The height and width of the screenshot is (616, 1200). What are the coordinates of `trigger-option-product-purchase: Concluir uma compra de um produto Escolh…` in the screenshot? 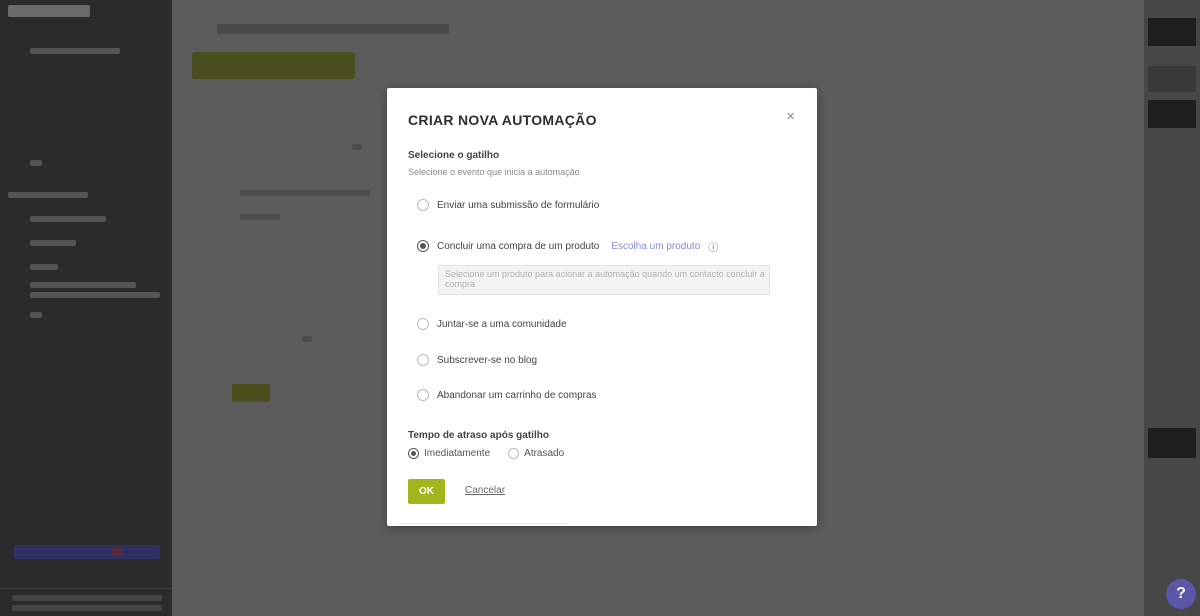 It's located at (567, 246).